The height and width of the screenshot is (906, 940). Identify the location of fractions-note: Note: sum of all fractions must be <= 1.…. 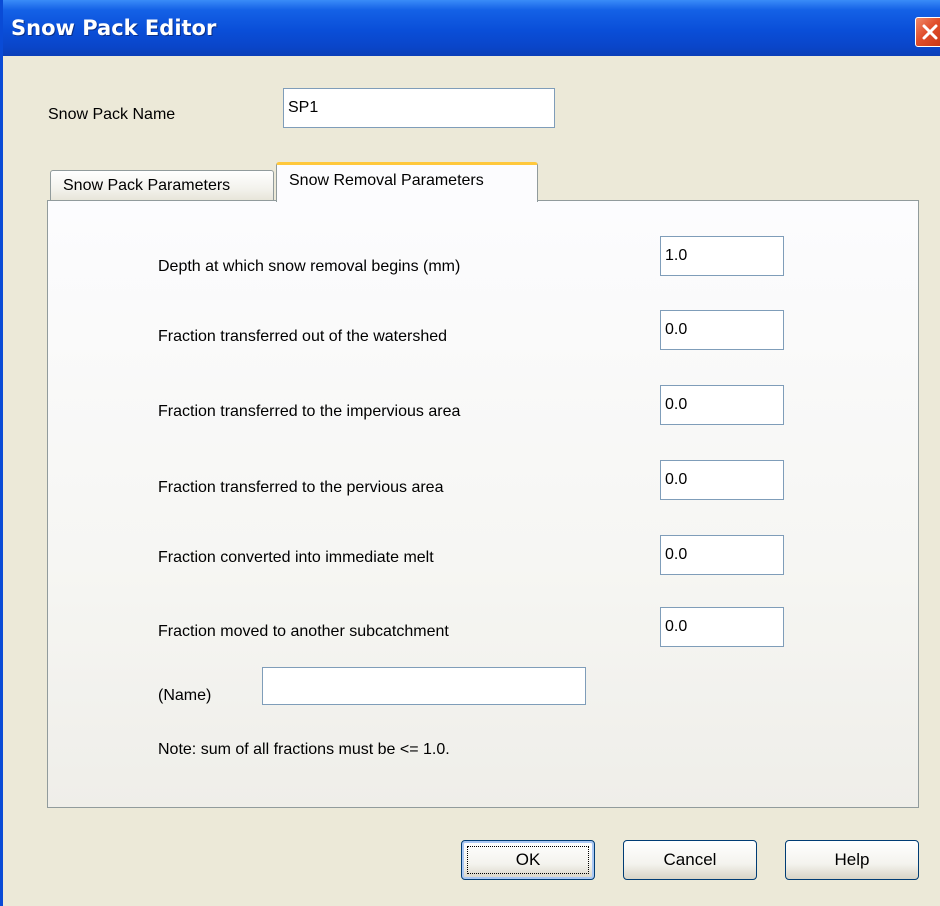
(304, 749).